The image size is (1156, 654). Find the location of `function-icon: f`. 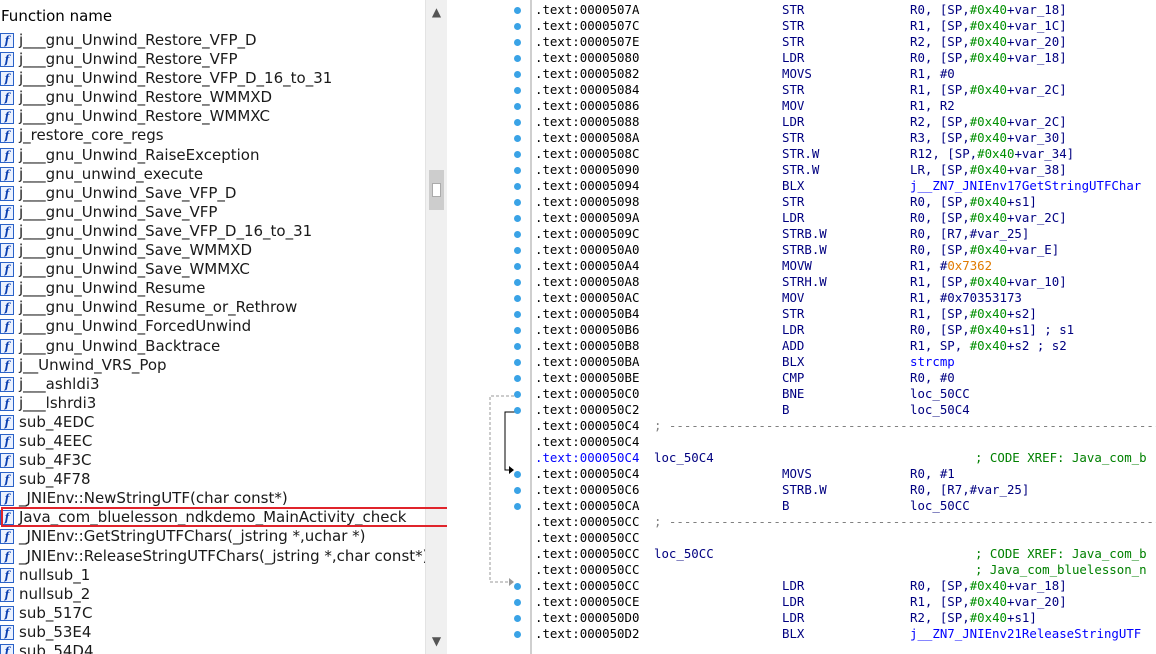

function-icon: f is located at coordinates (7, 346).